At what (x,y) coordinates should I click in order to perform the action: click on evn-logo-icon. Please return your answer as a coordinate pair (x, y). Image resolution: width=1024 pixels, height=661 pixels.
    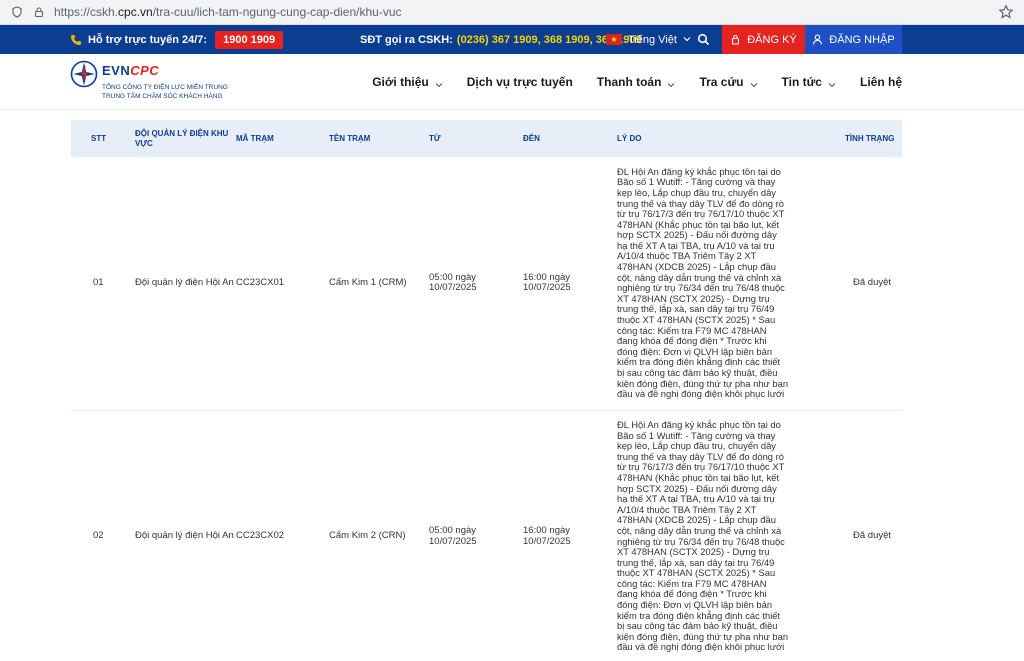
    Looking at the image, I should click on (84, 74).